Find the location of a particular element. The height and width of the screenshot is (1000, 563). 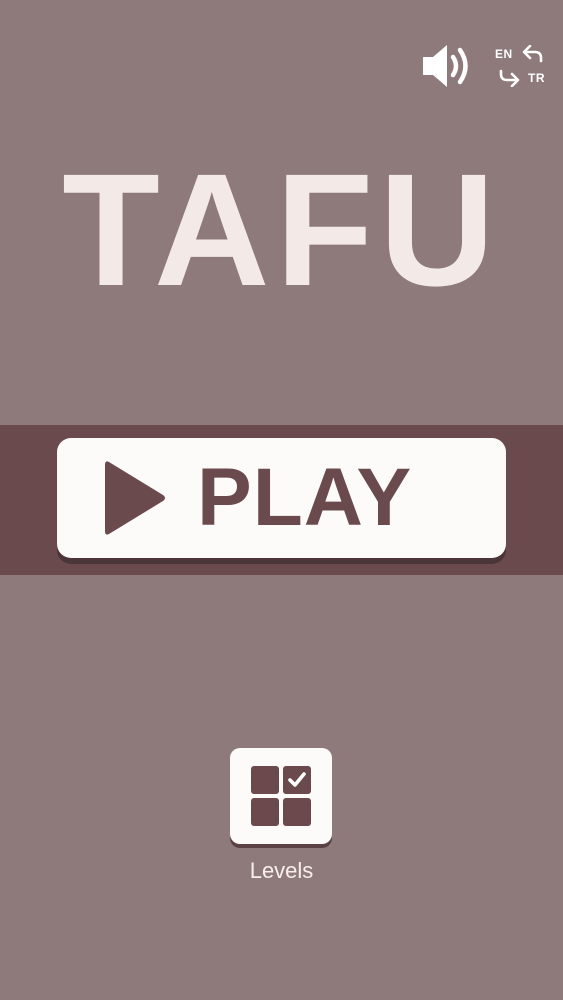

level-grid-check-icon is located at coordinates (281, 796).